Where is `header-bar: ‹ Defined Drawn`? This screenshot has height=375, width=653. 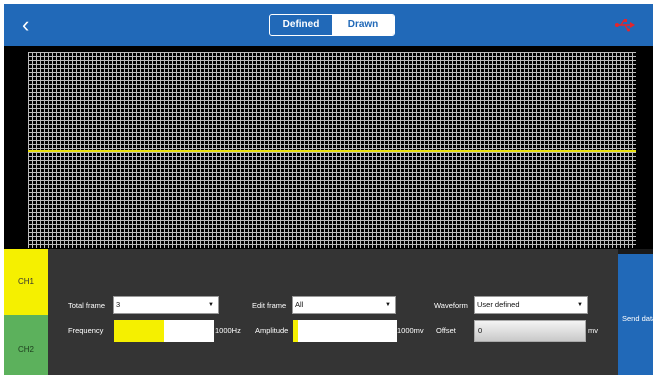
header-bar: ‹ Defined Drawn is located at coordinates (328, 25).